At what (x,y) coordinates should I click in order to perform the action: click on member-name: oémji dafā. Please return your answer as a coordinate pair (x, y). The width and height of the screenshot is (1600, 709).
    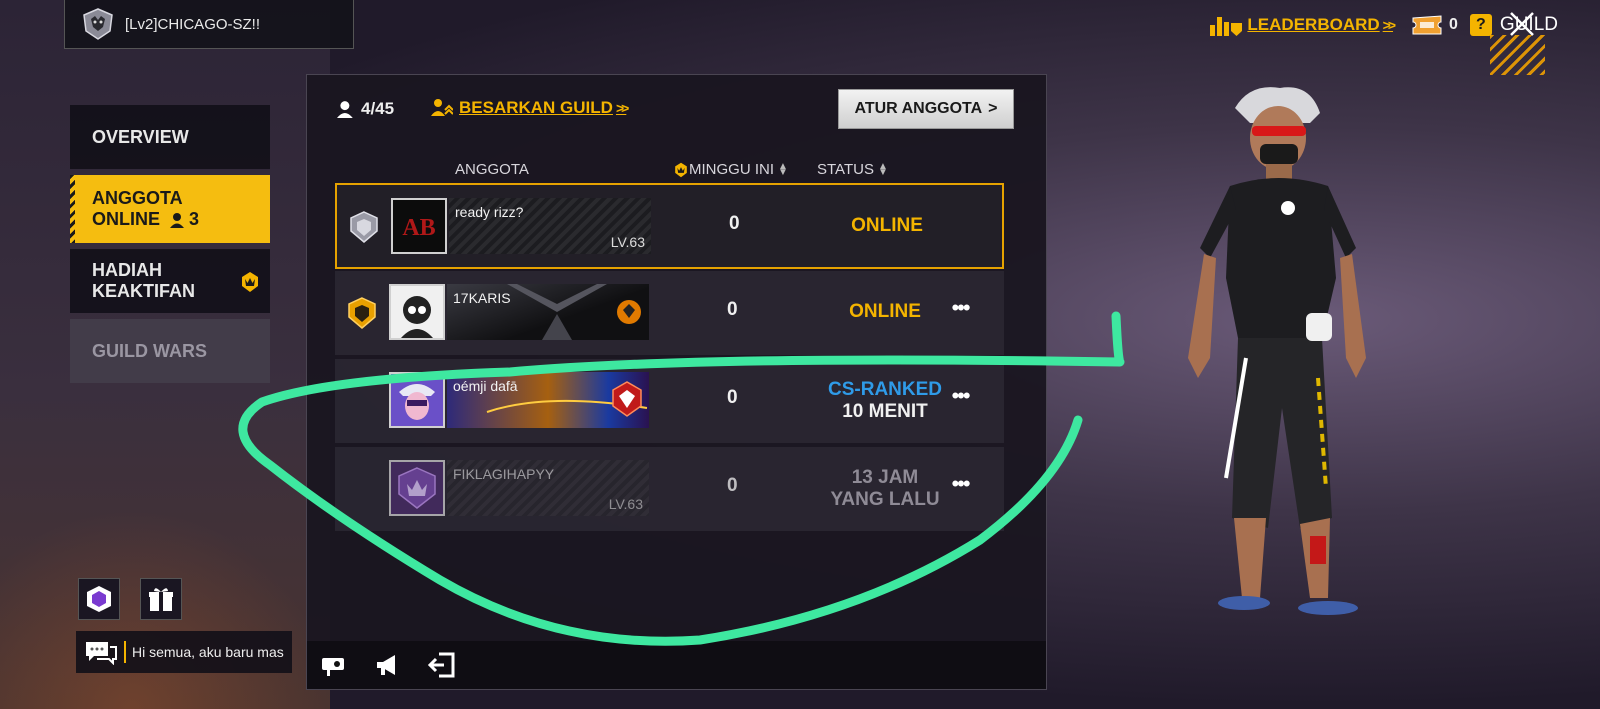
    Looking at the image, I should click on (485, 386).